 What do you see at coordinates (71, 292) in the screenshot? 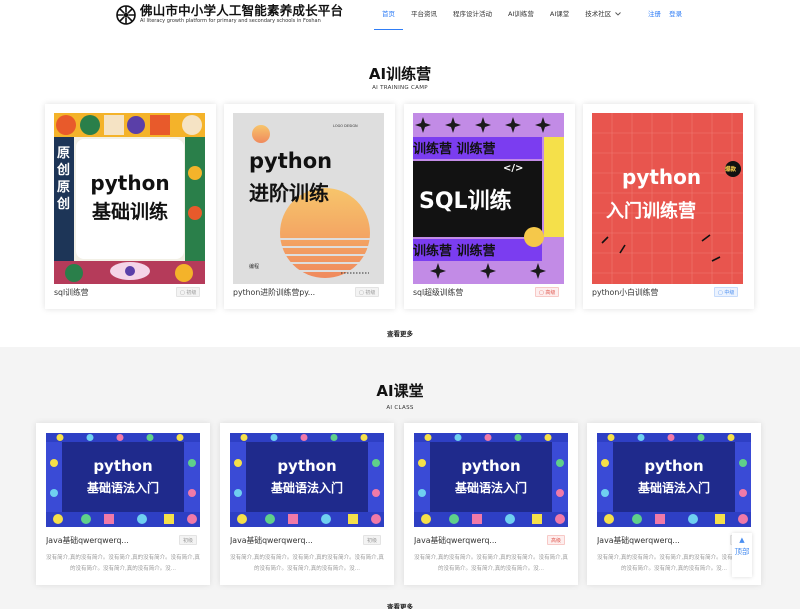
I see `camp-card-title: sql训练营` at bounding box center [71, 292].